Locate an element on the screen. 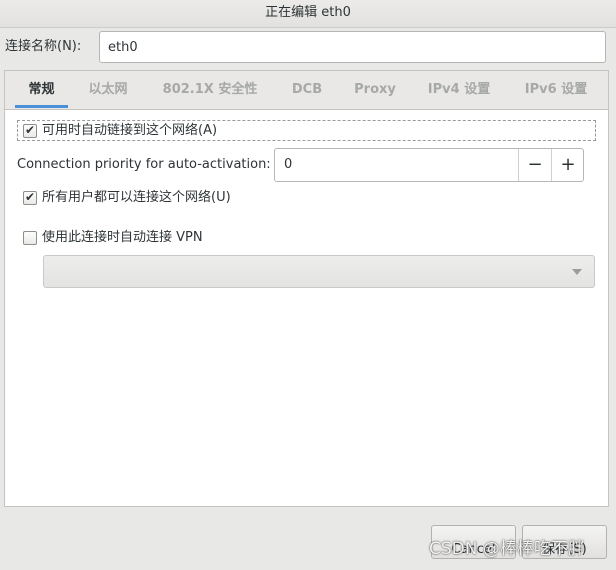 This screenshot has width=616, height=570. all-users-label: 所有用户都可以连接这个网络(U) is located at coordinates (136, 198).